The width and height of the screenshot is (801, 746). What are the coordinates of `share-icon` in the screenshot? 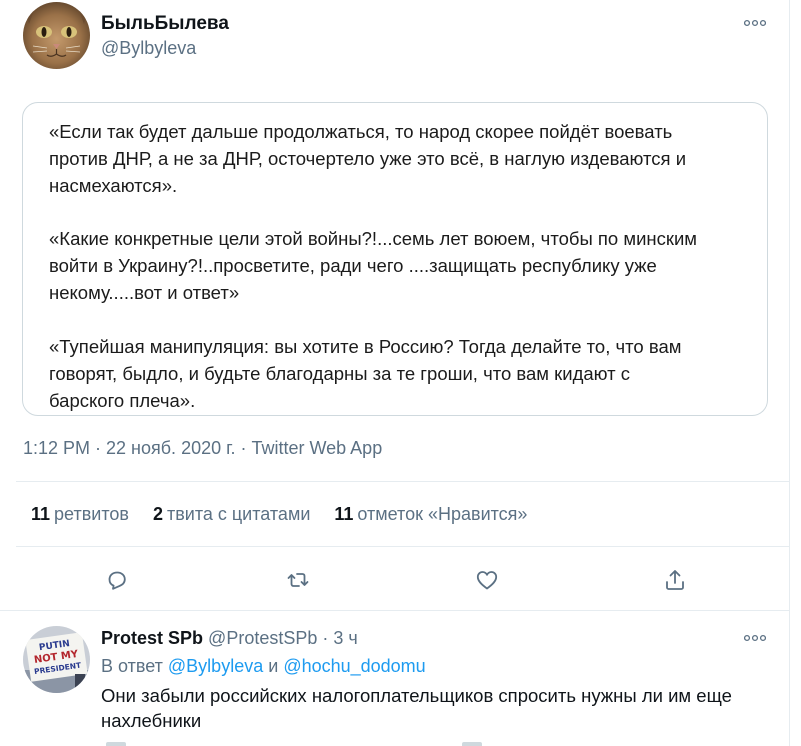 It's located at (675, 580).